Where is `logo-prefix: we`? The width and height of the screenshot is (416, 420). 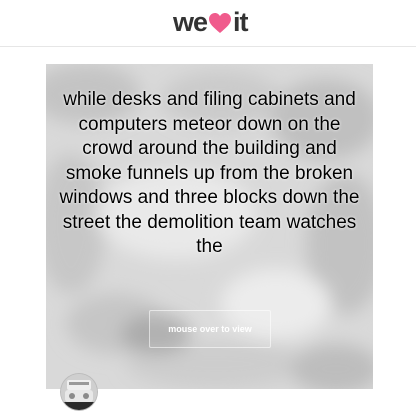 logo-prefix: we is located at coordinates (190, 21).